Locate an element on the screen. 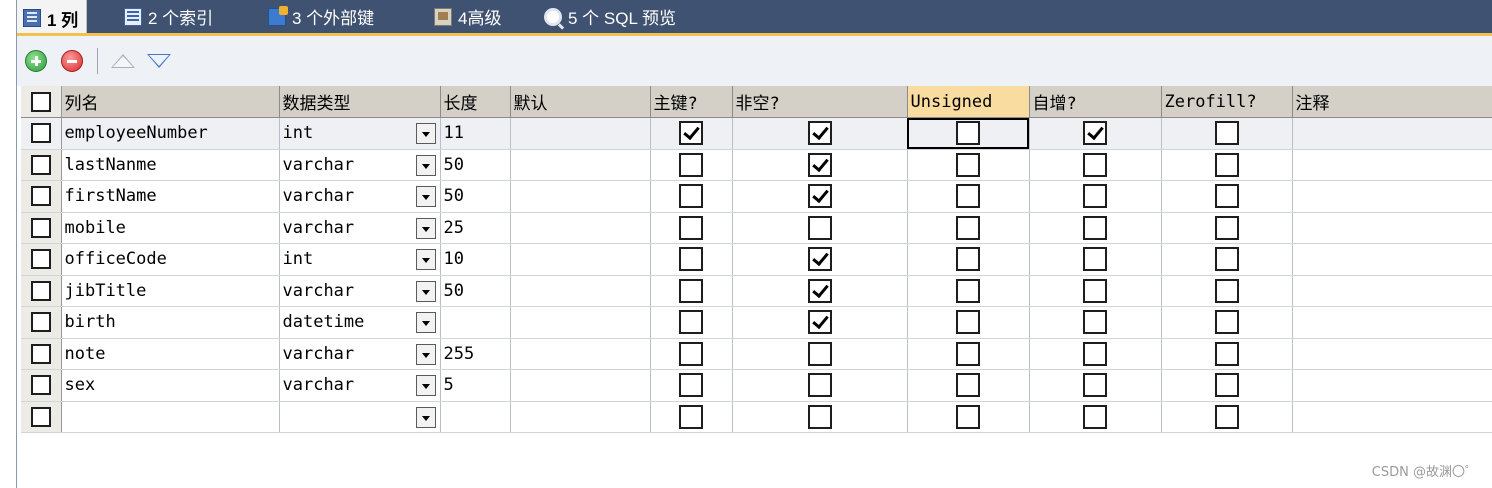  column-name-cell: employeeNumber is located at coordinates (170, 133).